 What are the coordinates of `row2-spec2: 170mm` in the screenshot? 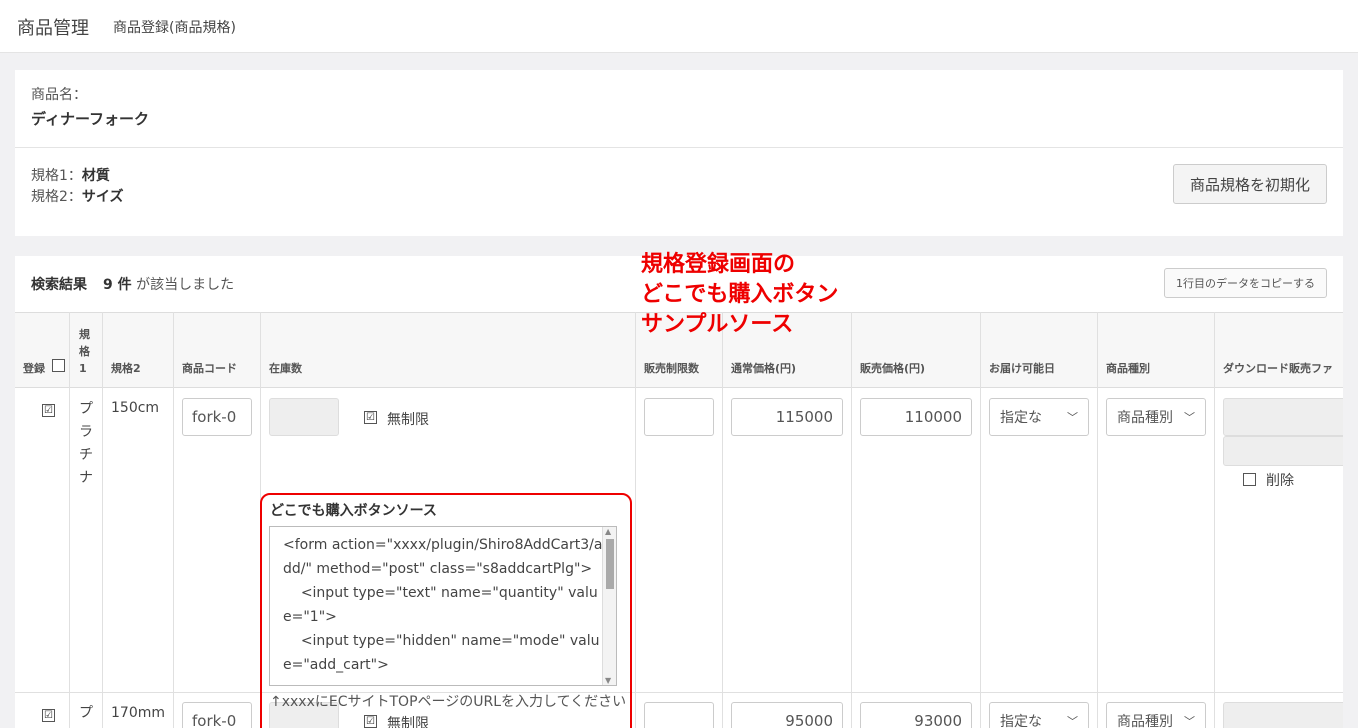 It's located at (138, 713).